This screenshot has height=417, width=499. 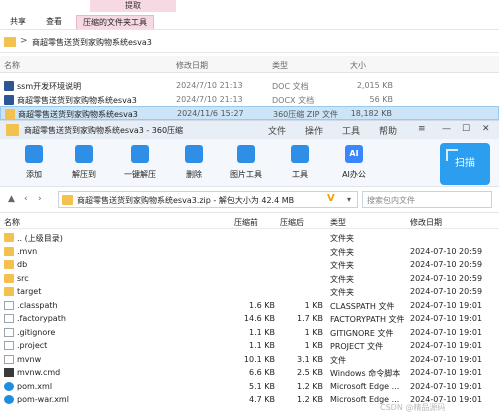 I want to click on maximize-icon: ☐, so click(x=466, y=129).